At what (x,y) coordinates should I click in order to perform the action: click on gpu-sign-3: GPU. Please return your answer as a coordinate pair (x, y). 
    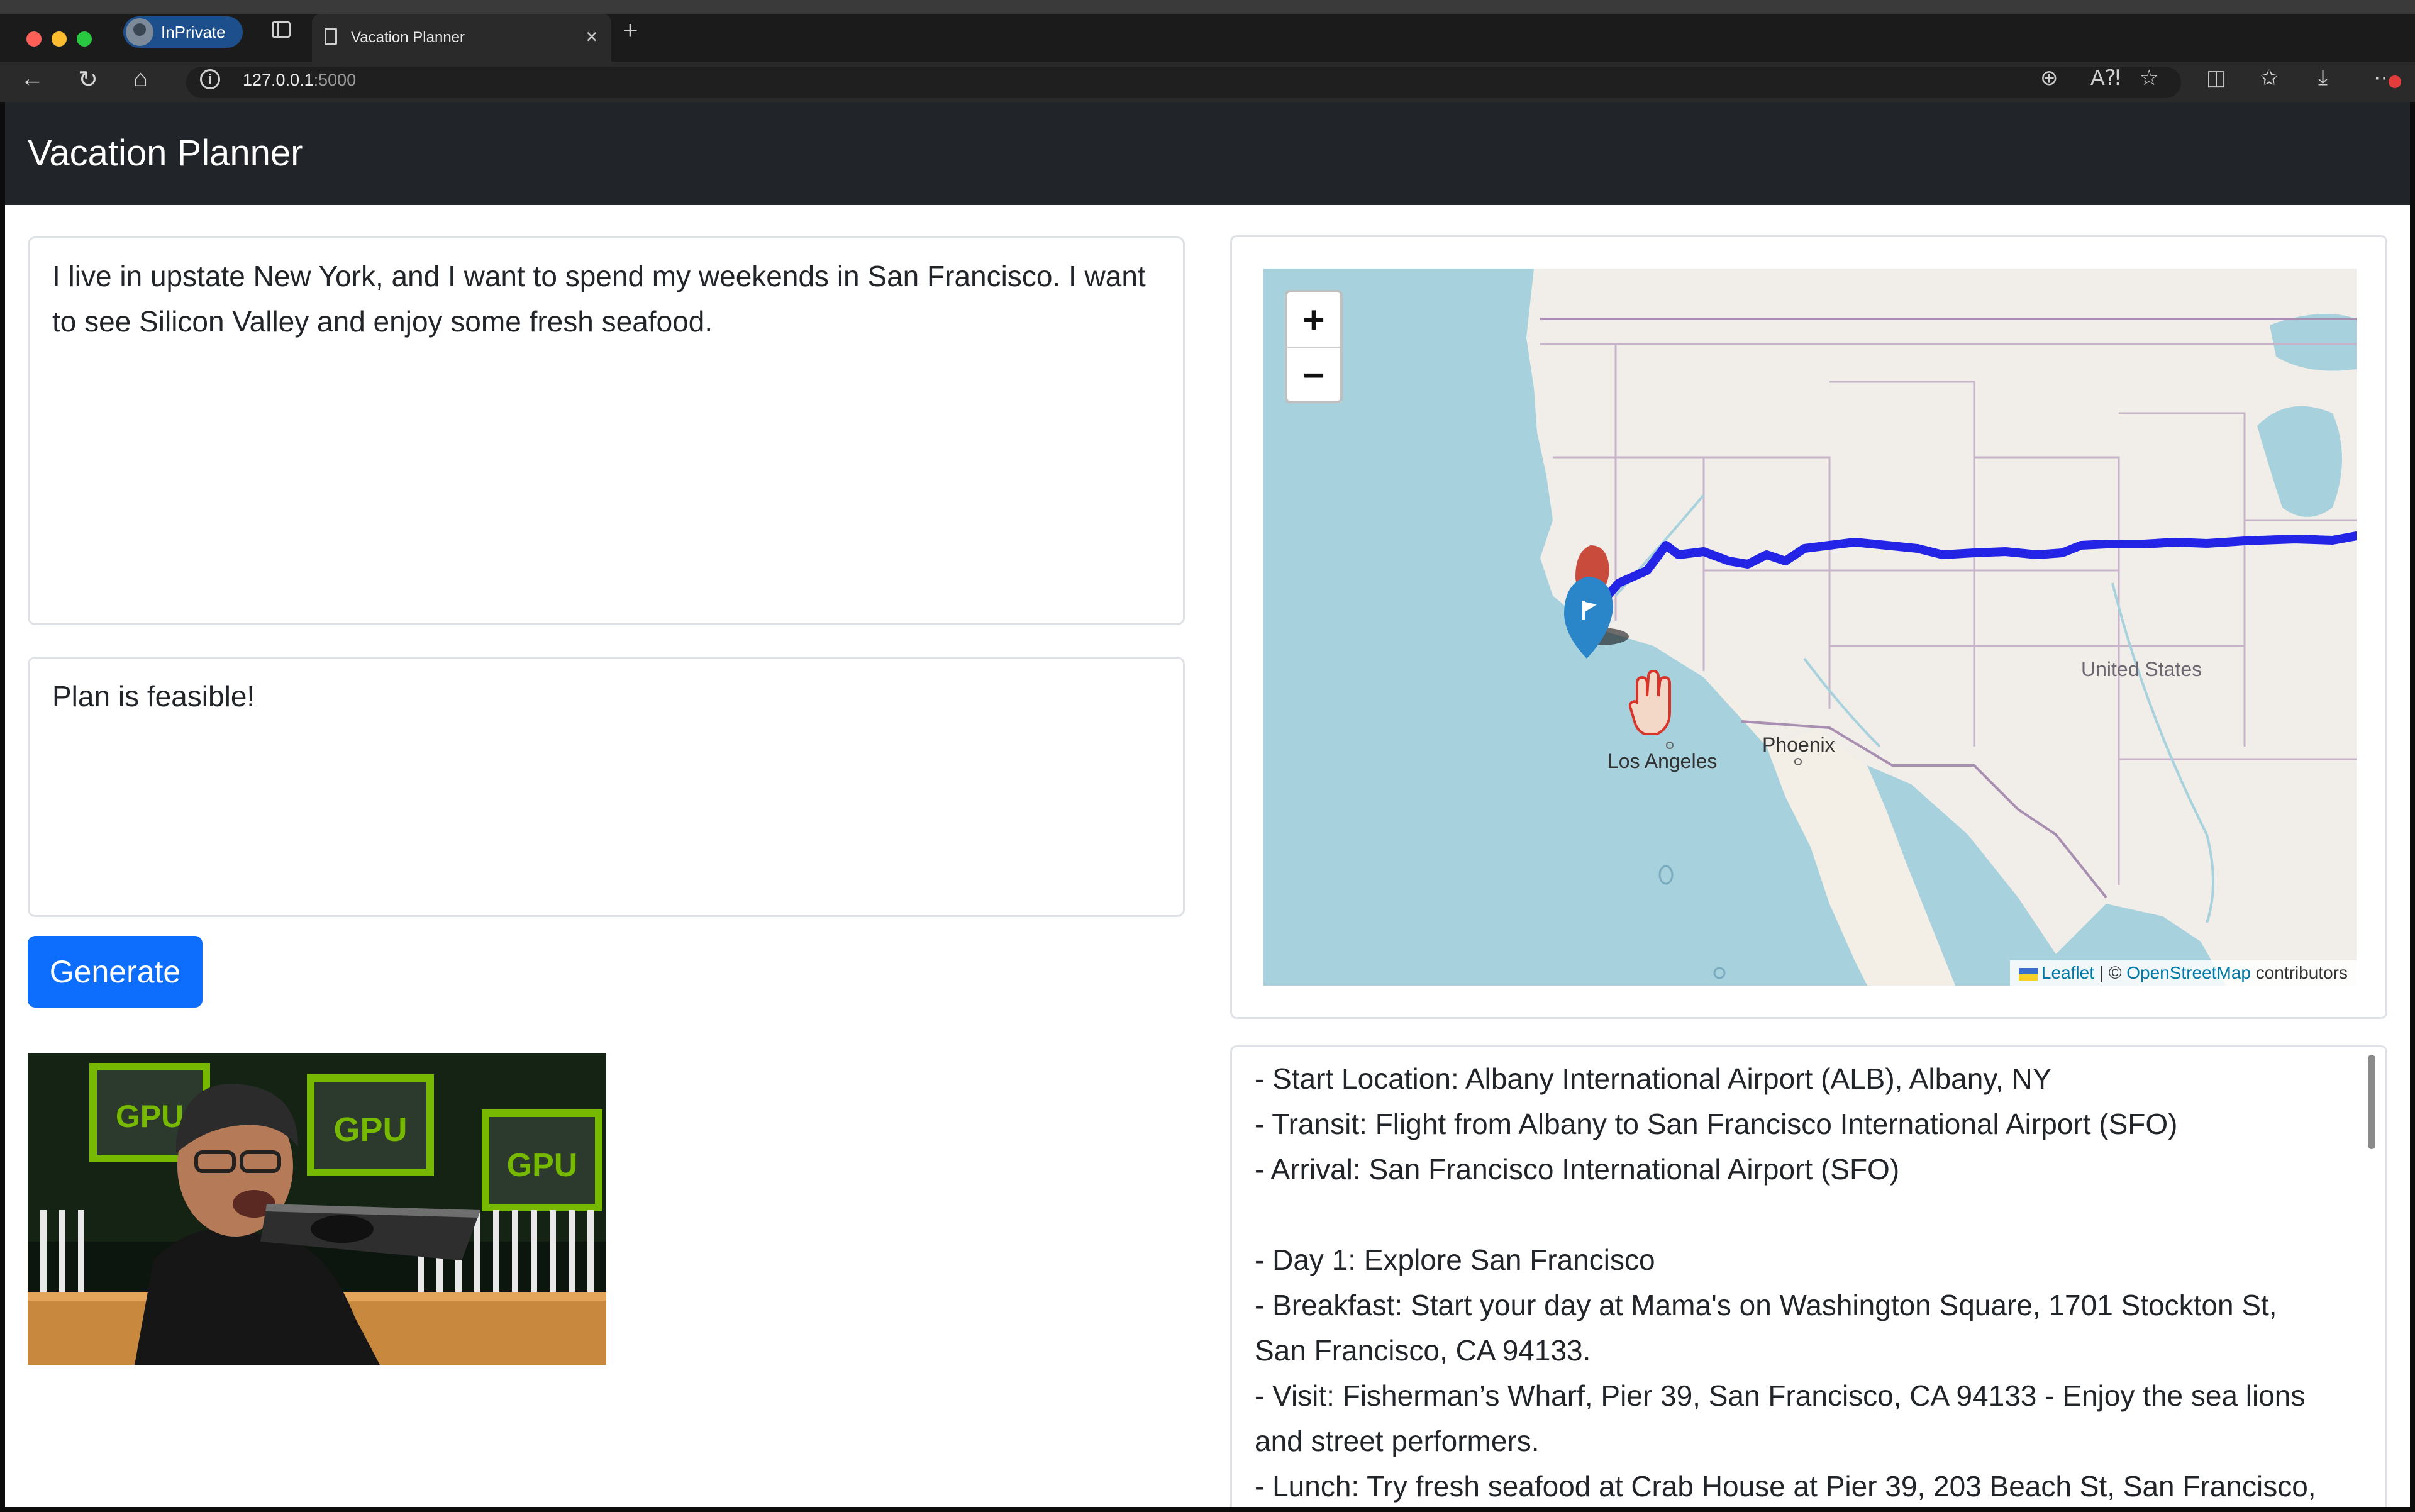
    Looking at the image, I should click on (542, 1160).